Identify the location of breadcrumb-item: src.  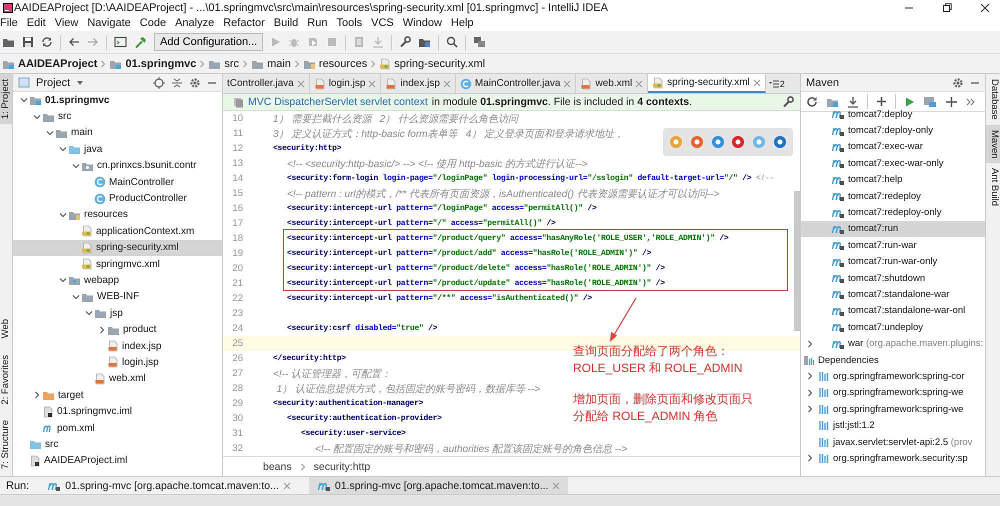
(232, 64).